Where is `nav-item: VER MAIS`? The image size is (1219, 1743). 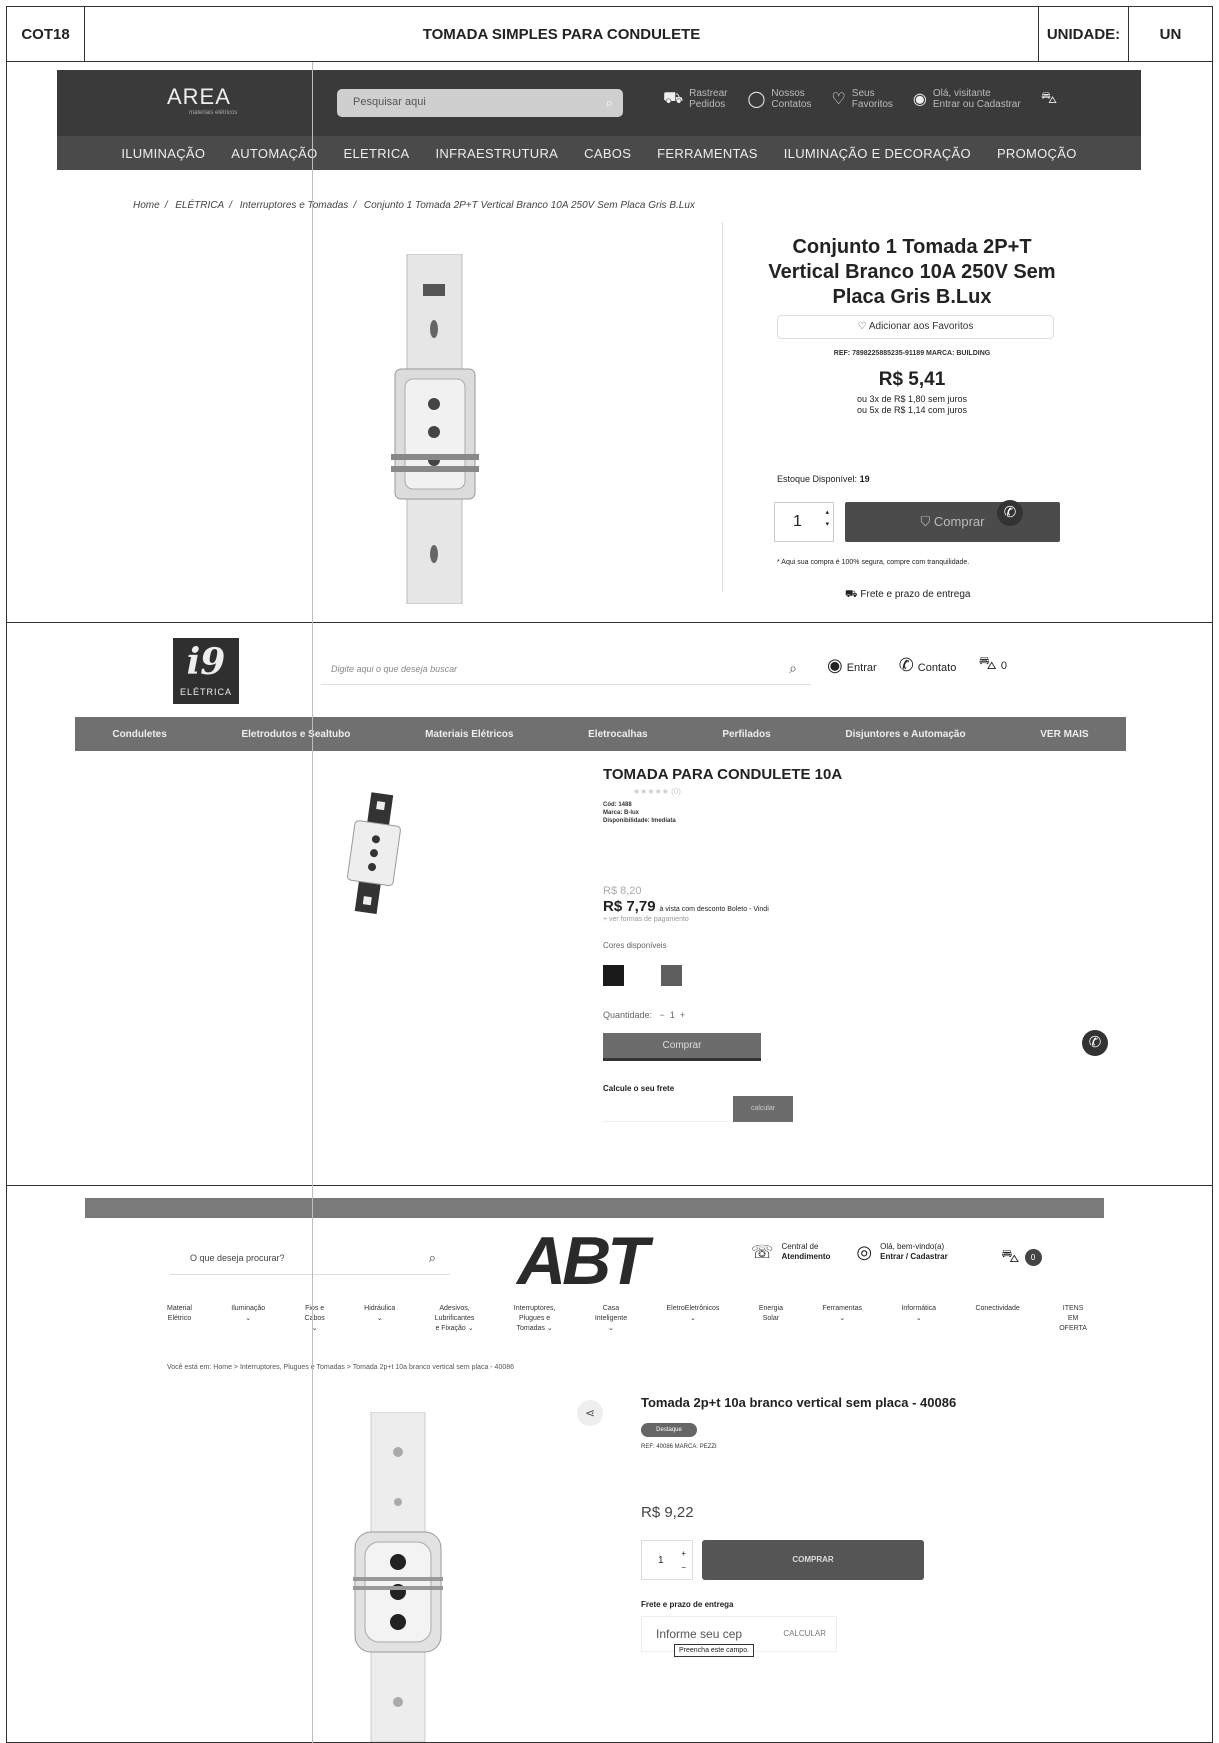 nav-item: VER MAIS is located at coordinates (1064, 734).